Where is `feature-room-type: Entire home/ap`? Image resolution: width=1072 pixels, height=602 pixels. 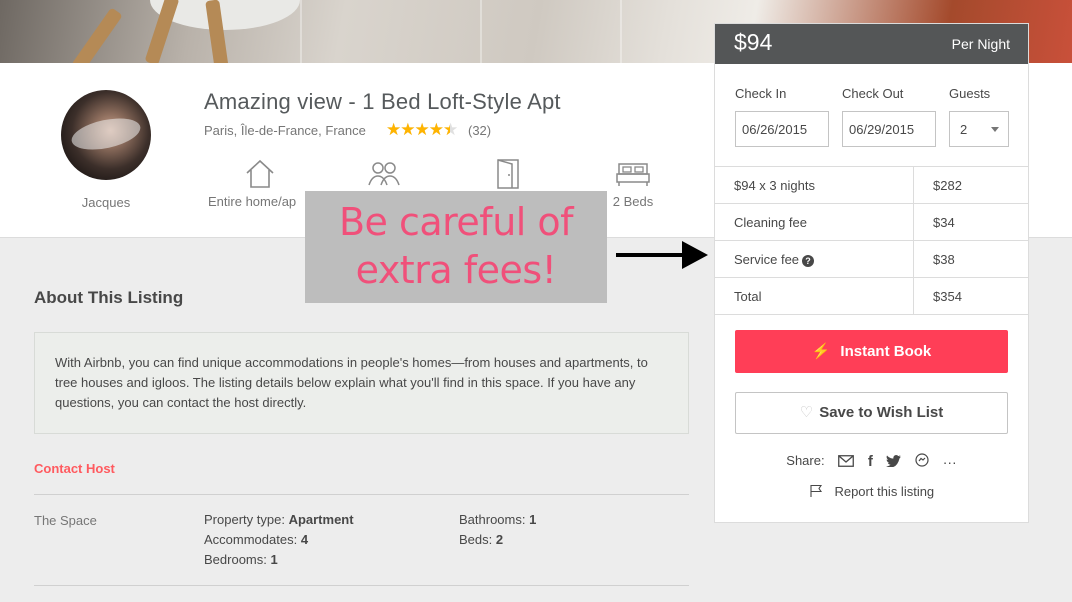
feature-room-type: Entire home/ap is located at coordinates (260, 183).